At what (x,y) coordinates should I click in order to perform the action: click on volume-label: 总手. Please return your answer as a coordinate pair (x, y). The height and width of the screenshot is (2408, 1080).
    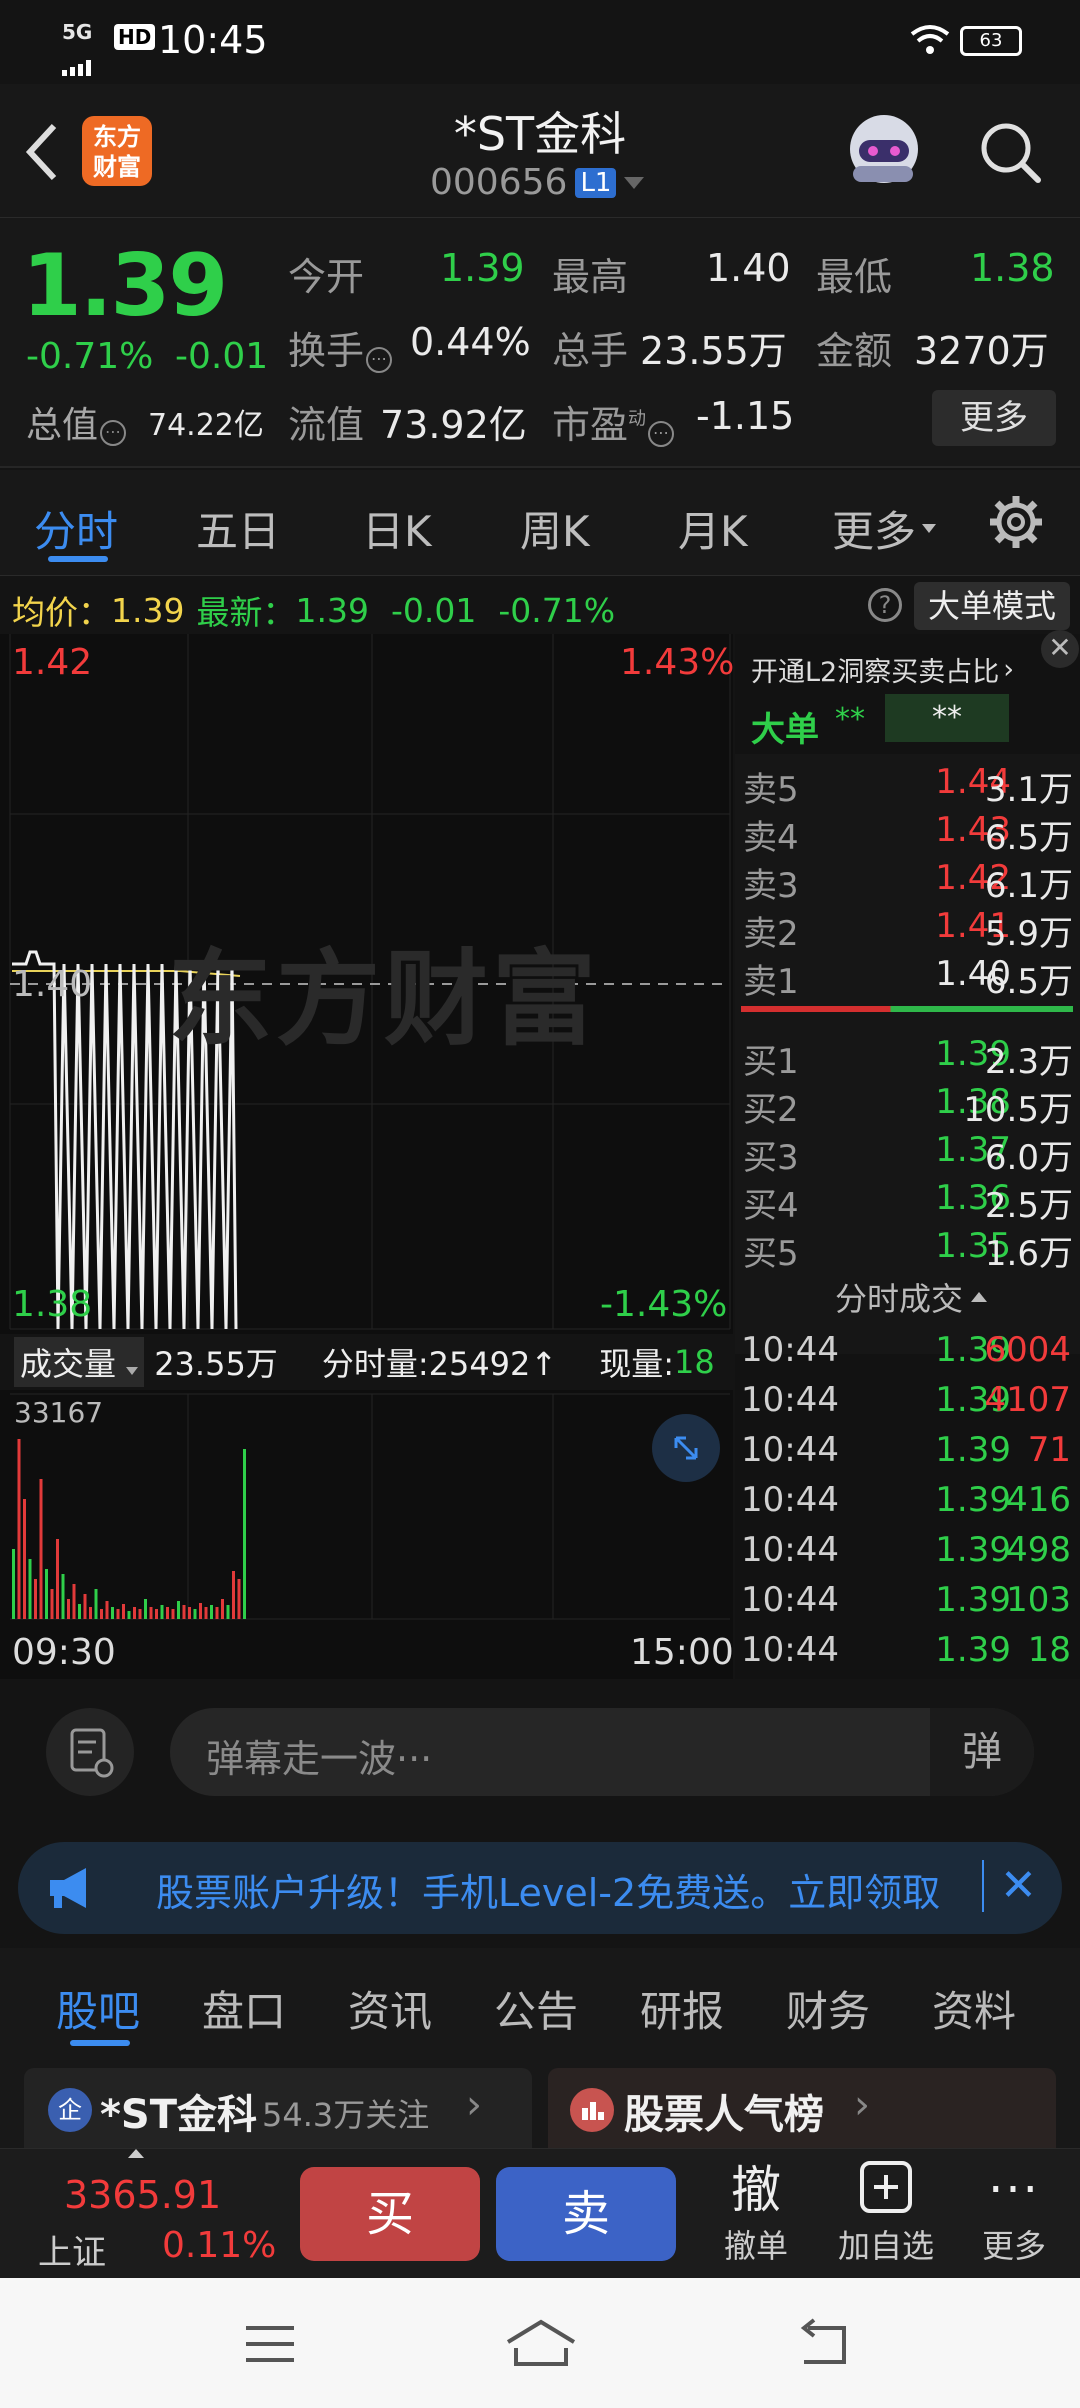
    Looking at the image, I should click on (590, 351).